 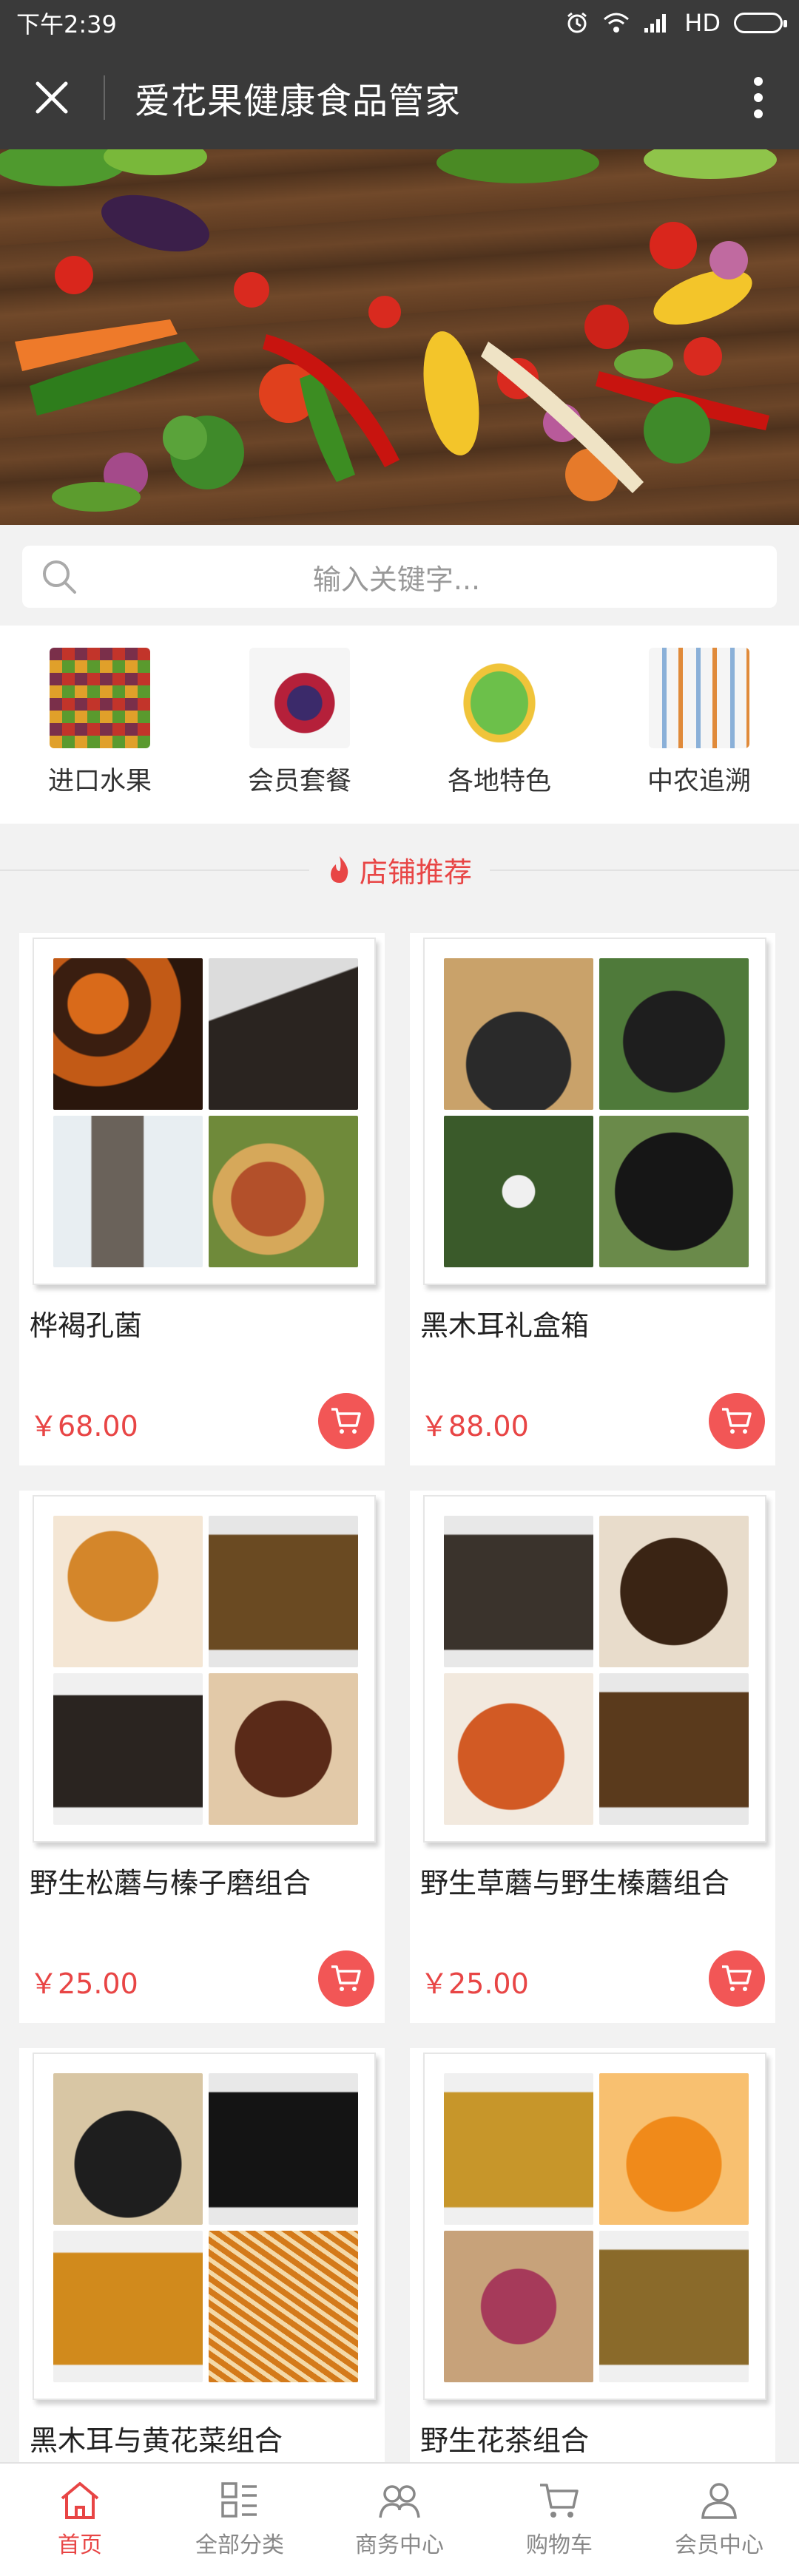 I want to click on business-icon, so click(x=399, y=2501).